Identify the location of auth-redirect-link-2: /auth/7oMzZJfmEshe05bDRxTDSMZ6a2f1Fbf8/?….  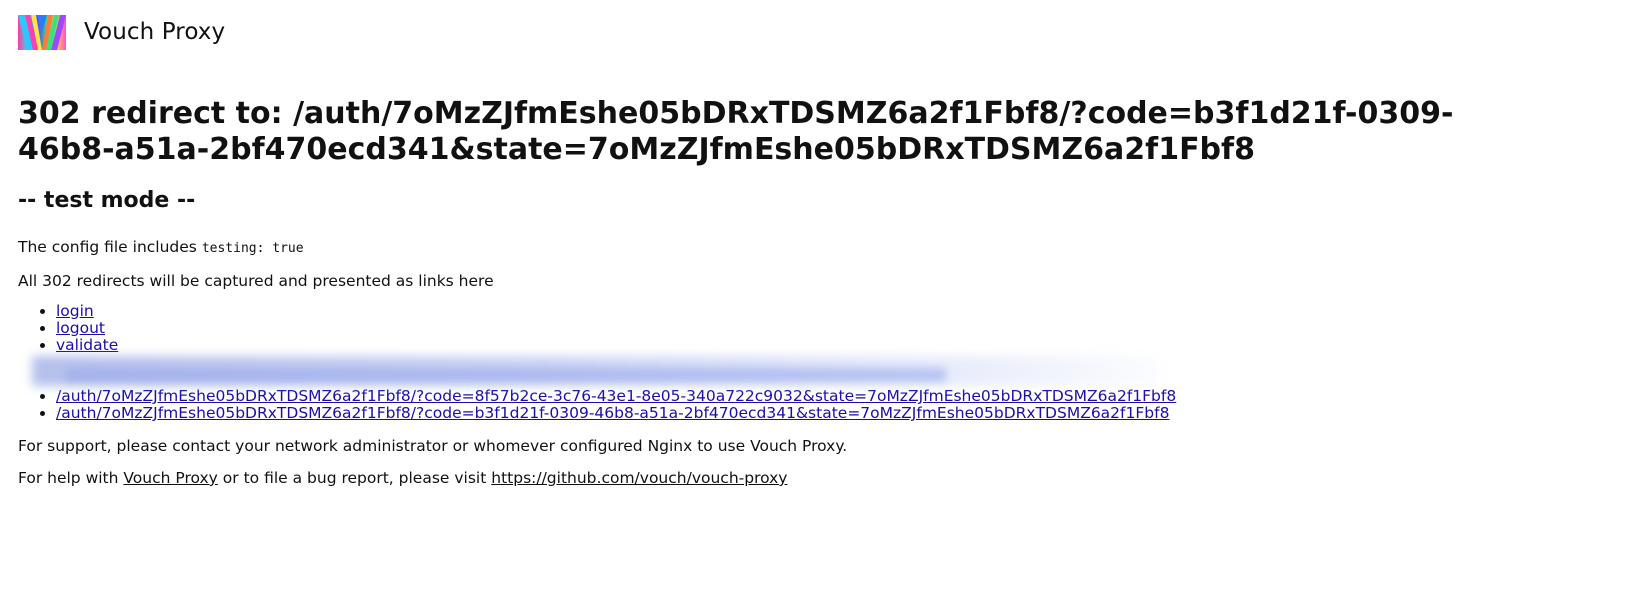
(612, 413).